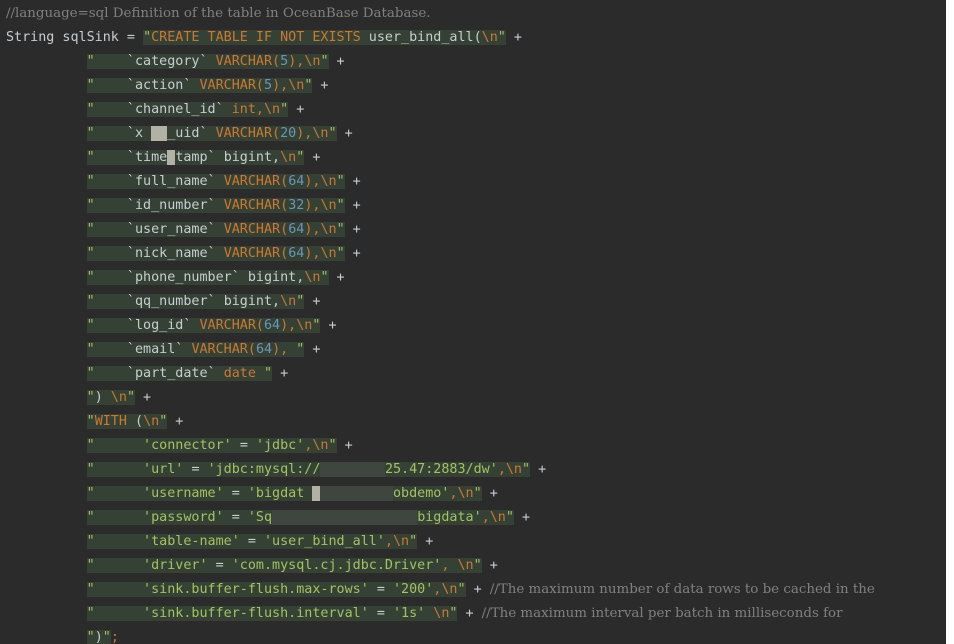  Describe the element at coordinates (59, 13) in the screenshot. I see `code-comment: //language=sql` at that location.